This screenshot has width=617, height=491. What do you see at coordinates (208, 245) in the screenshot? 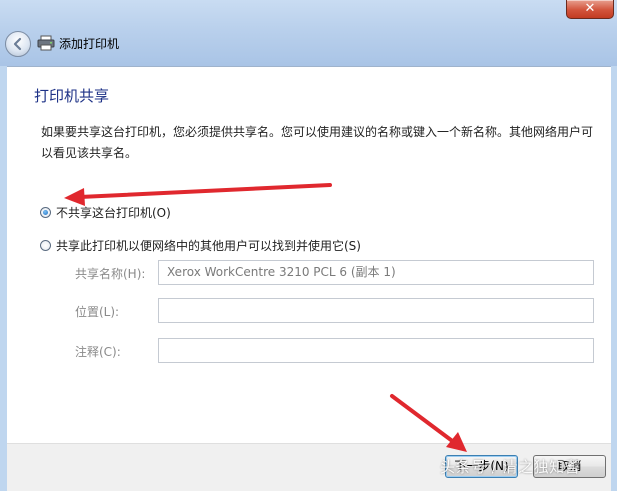
I see `option-share-label: 共享此打印机以便网络中的其他用户可以找到并使用它(S)` at bounding box center [208, 245].